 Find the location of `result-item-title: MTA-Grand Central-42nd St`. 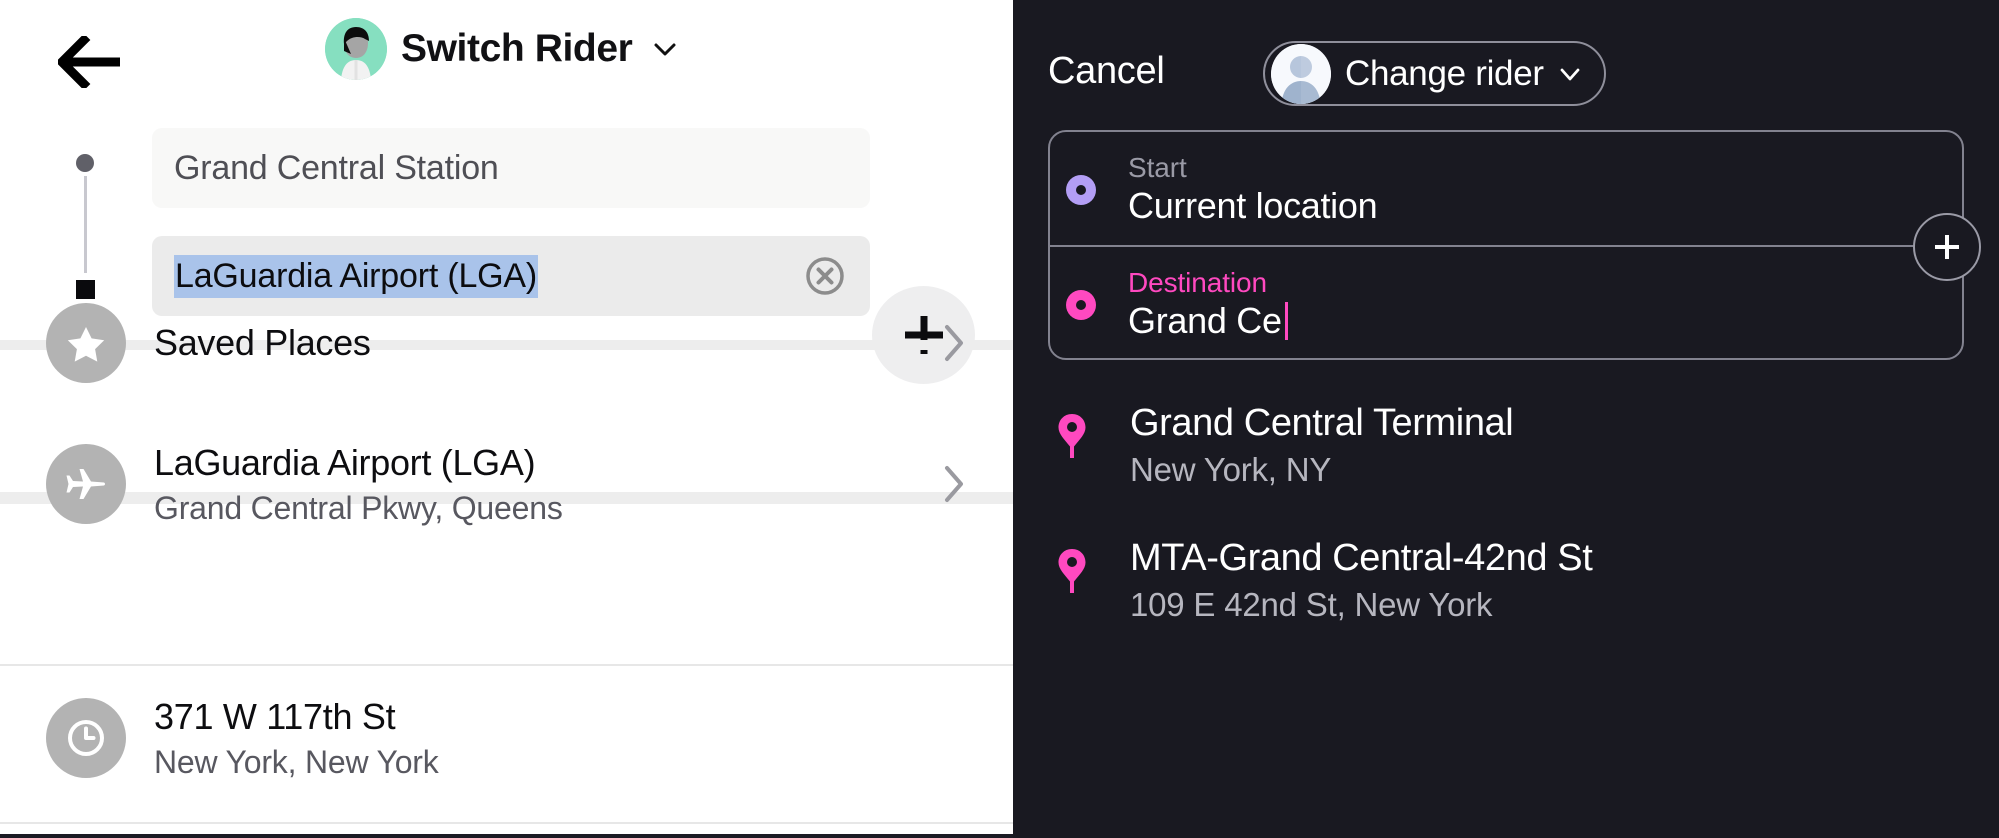

result-item-title: MTA-Grand Central-42nd St is located at coordinates (1361, 558).